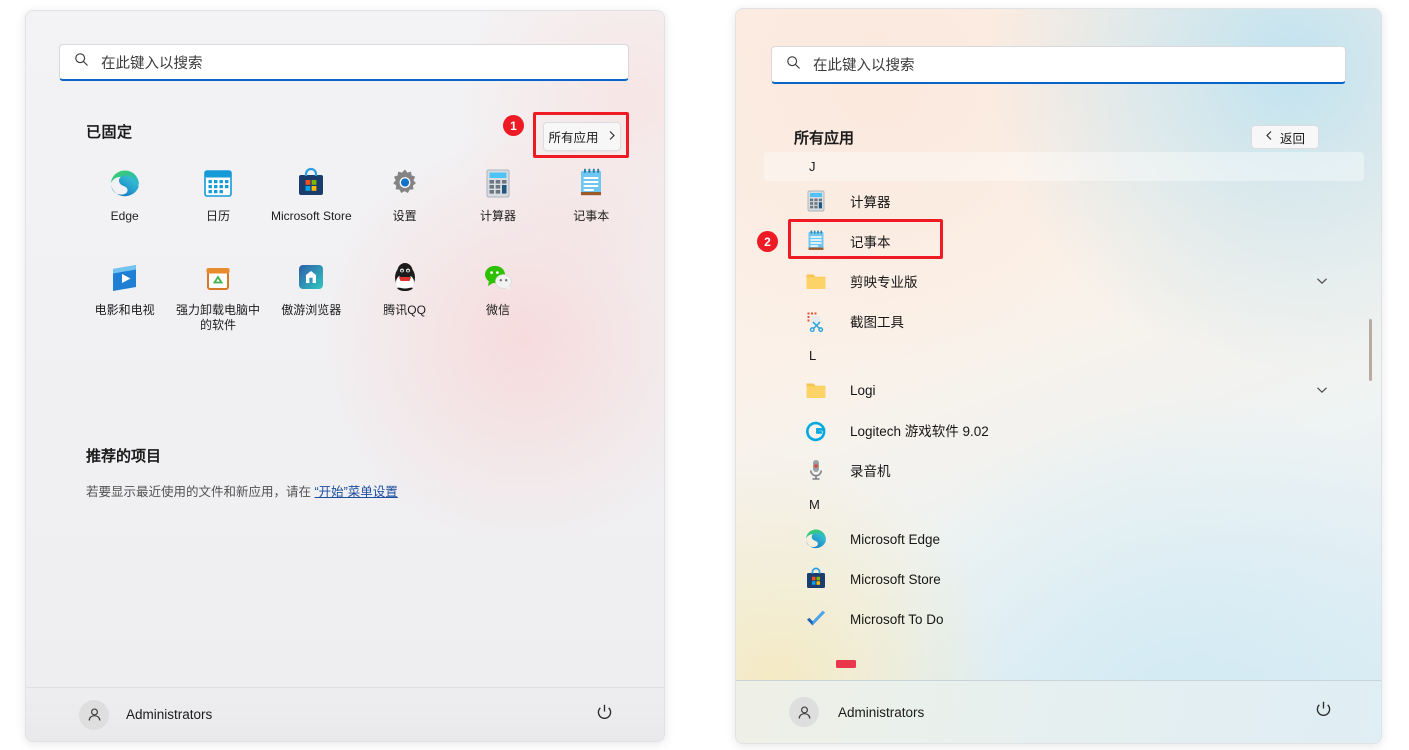  Describe the element at coordinates (311, 310) in the screenshot. I see `pinned-app-label: 傲游浏览器` at that location.